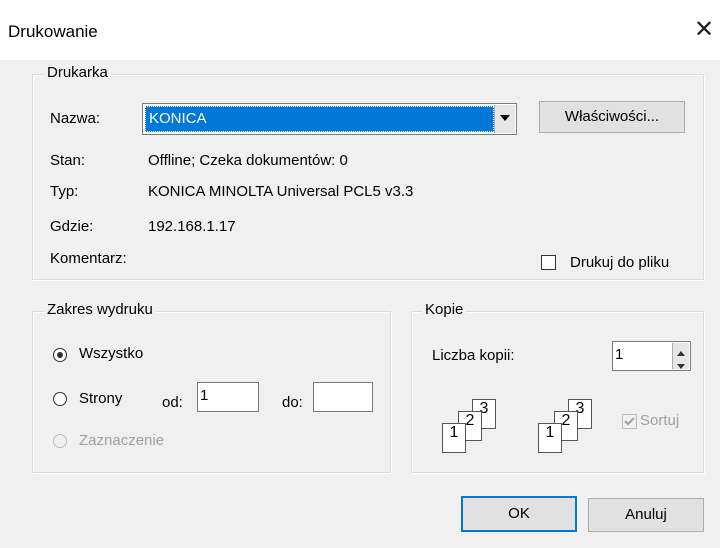  Describe the element at coordinates (75, 118) in the screenshot. I see `printer-name-label: Nazwa:` at that location.